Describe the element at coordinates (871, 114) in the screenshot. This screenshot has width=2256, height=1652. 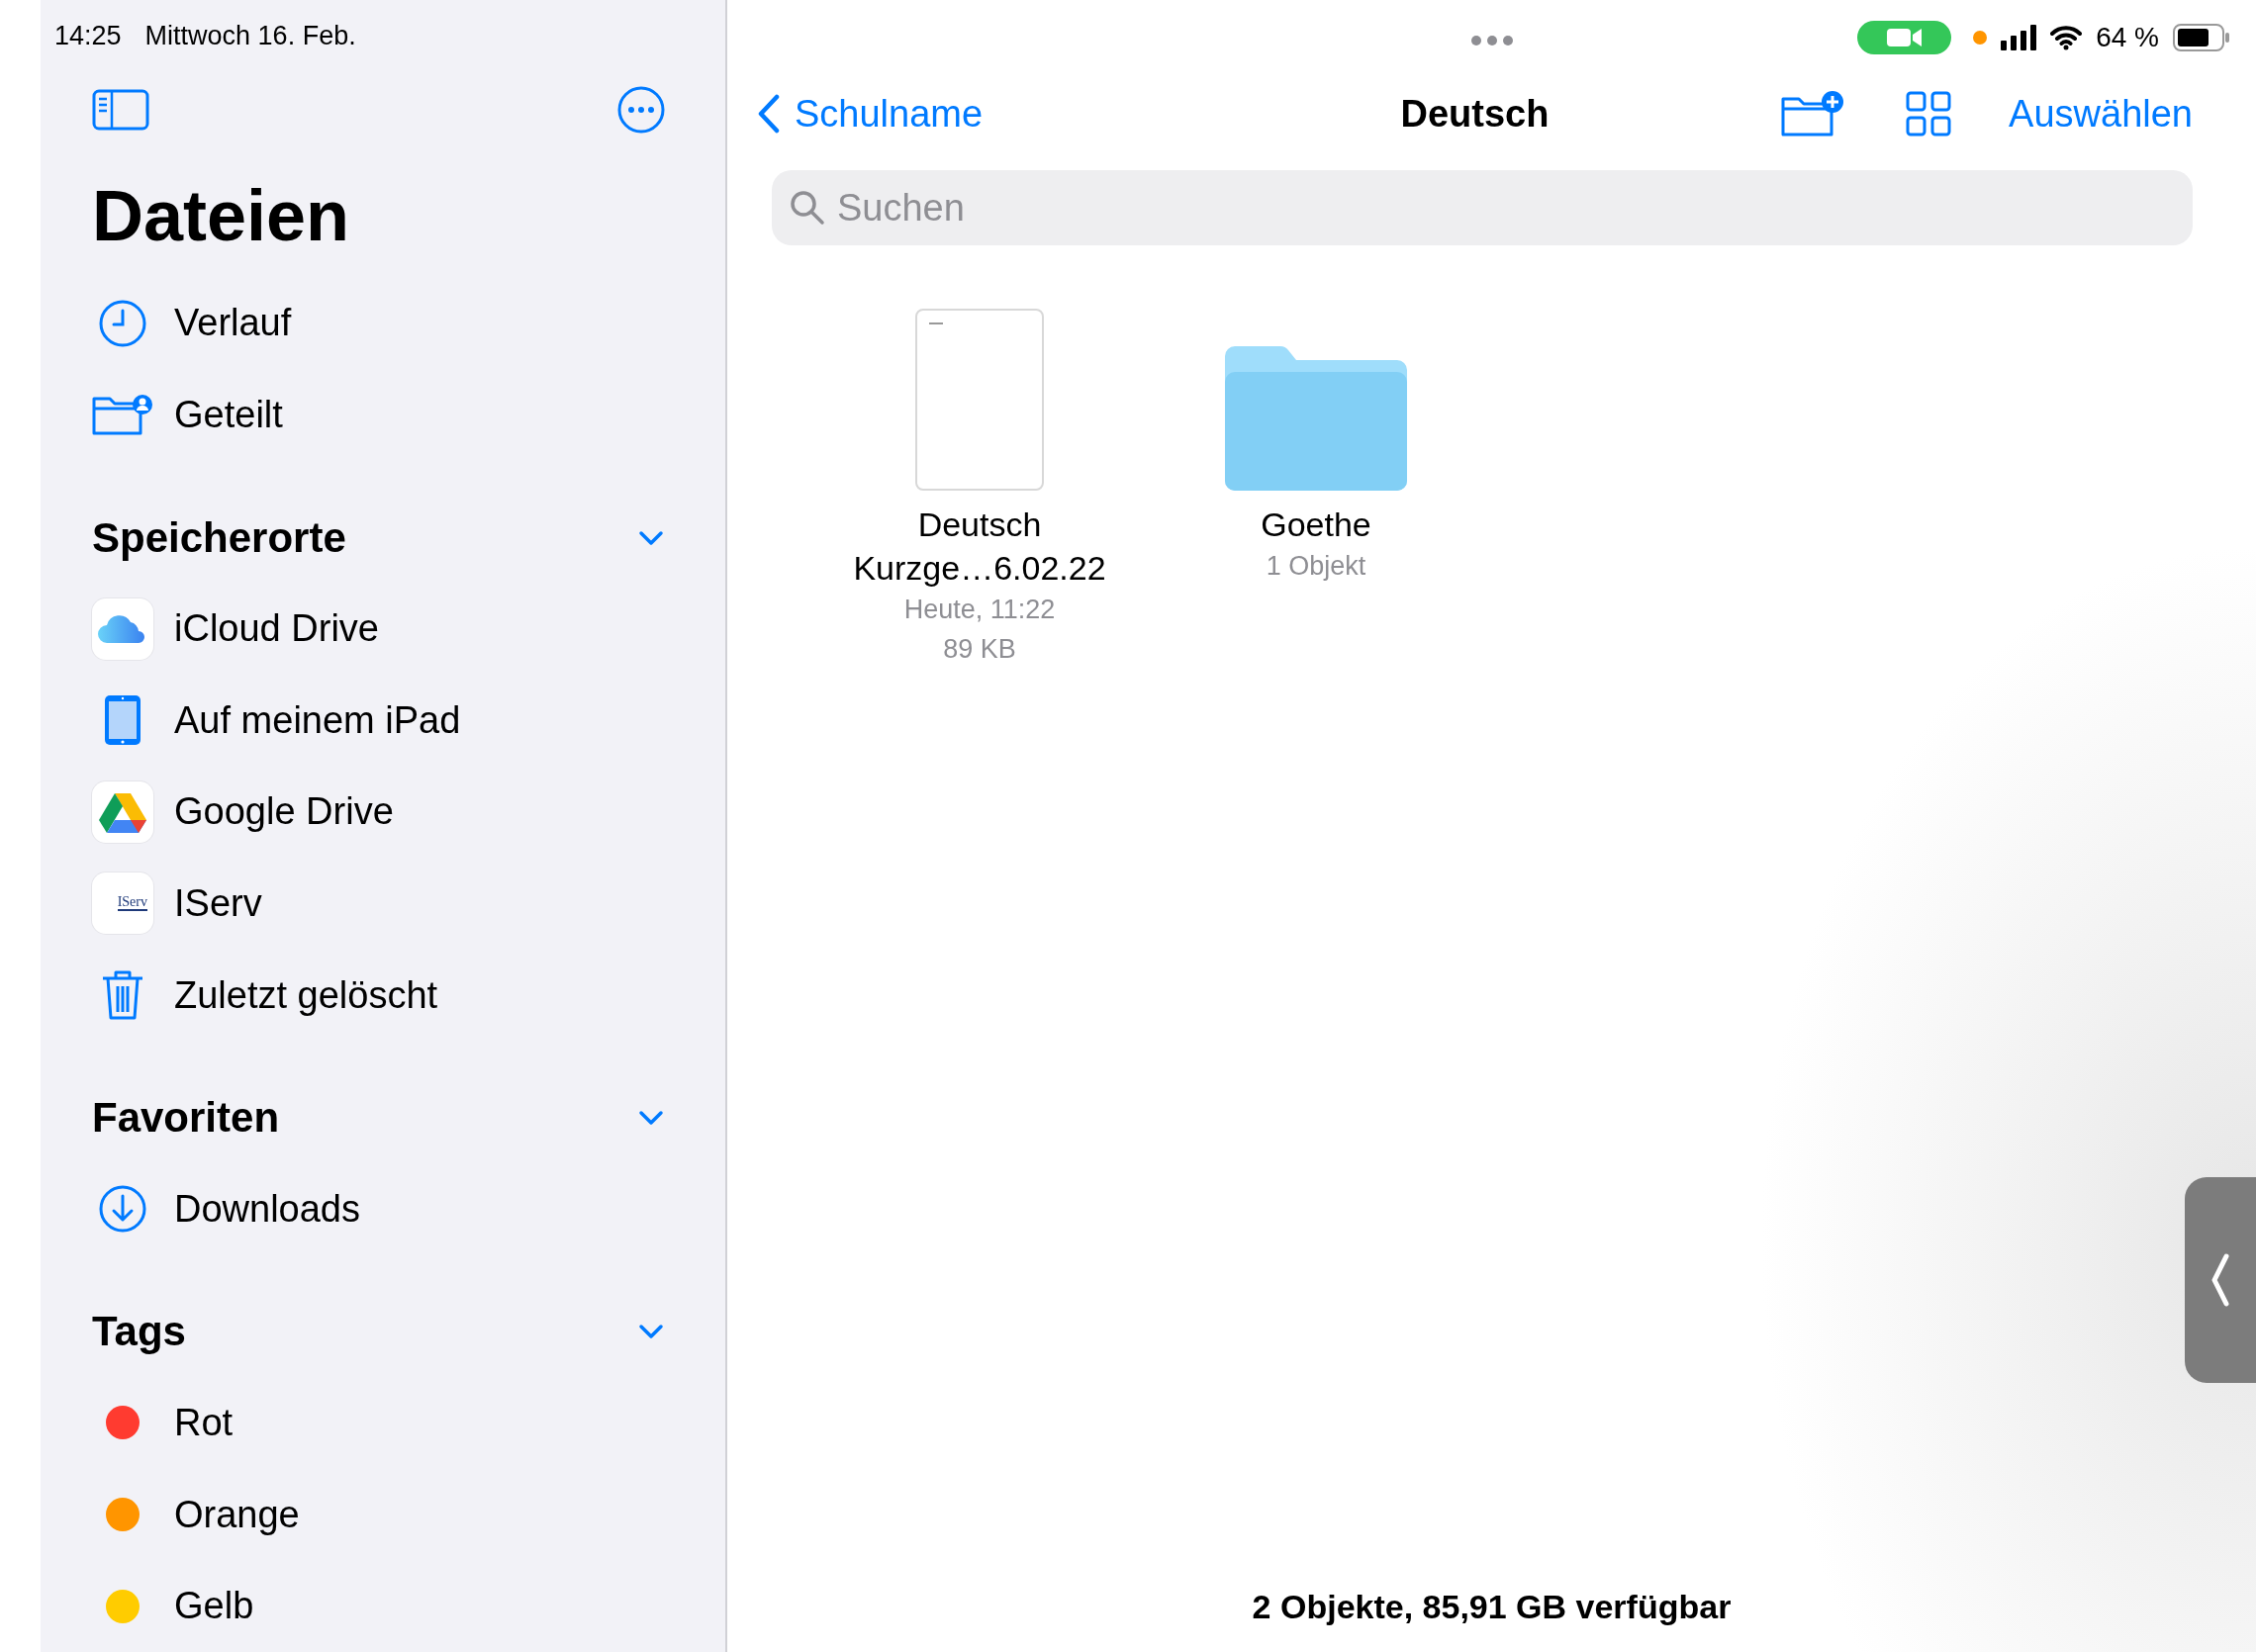
I see `back-link: Schulname` at that location.